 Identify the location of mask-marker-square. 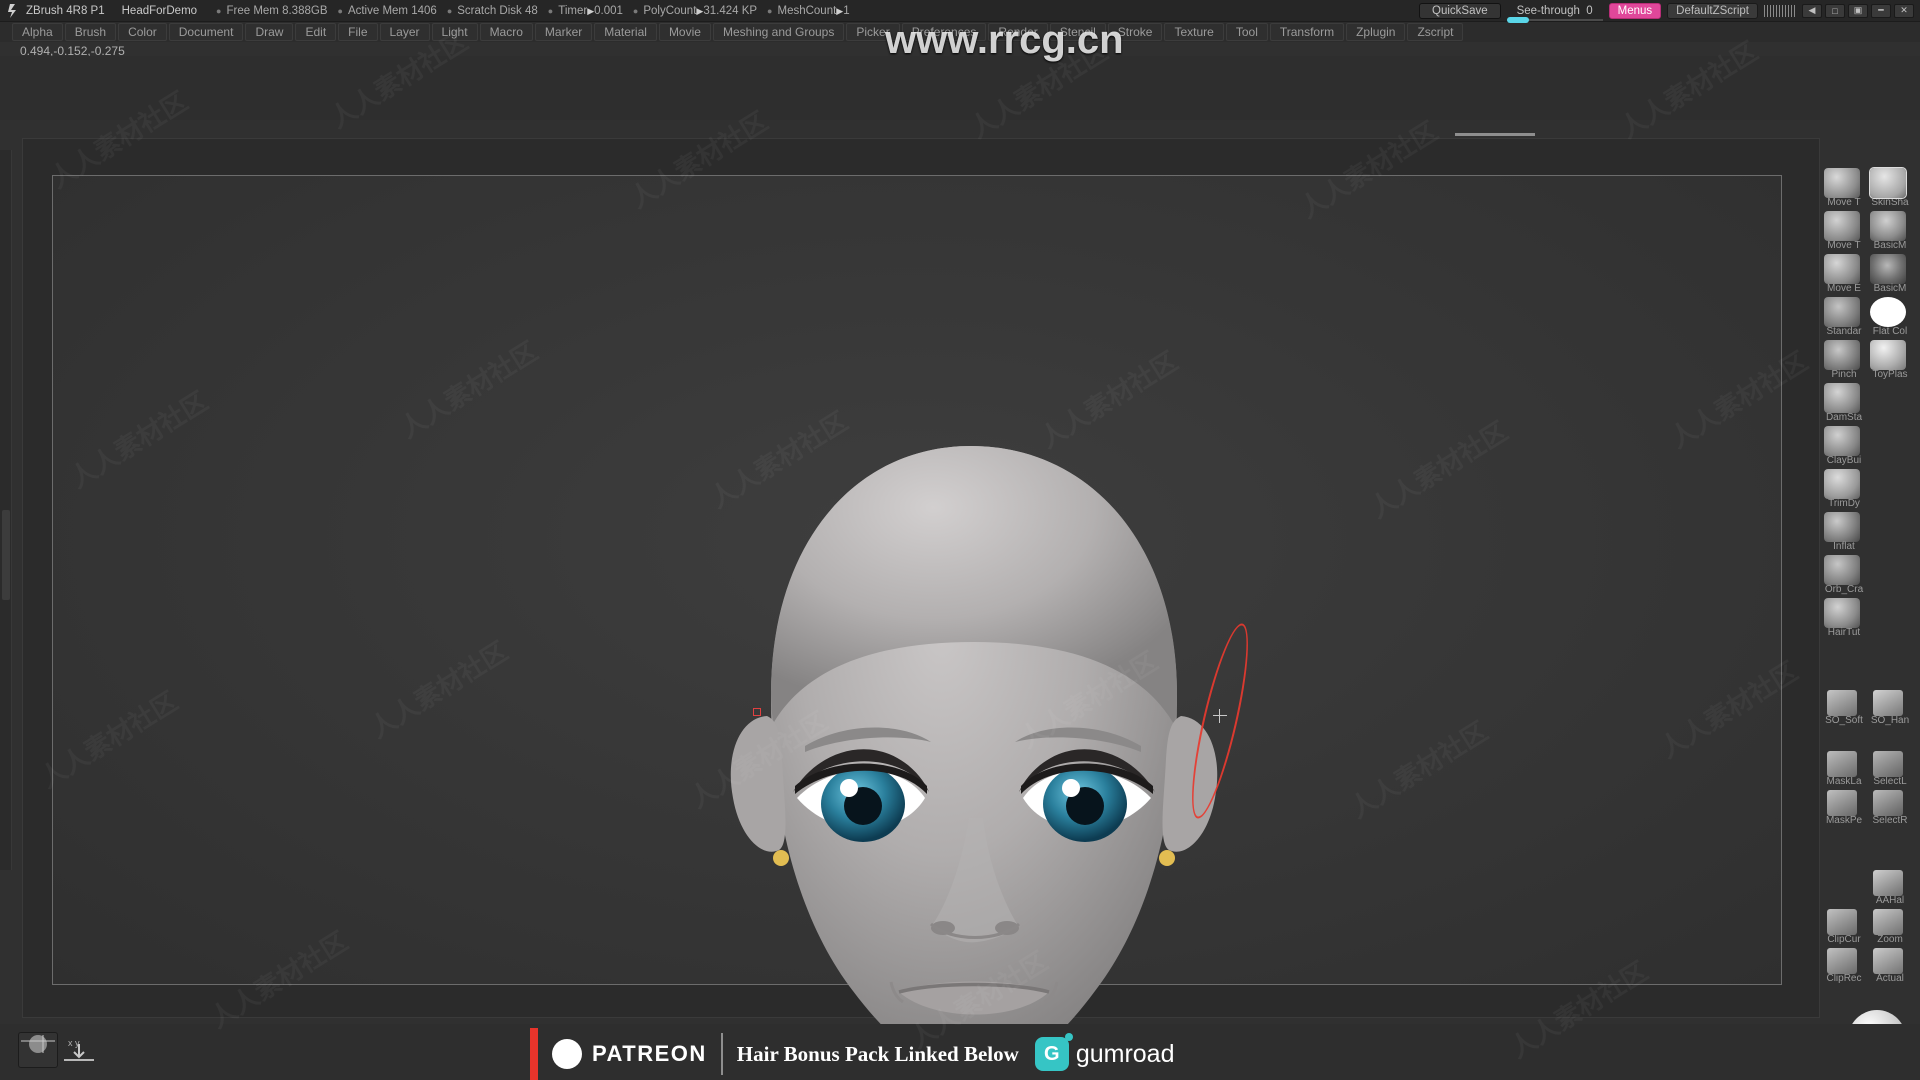
(757, 712).